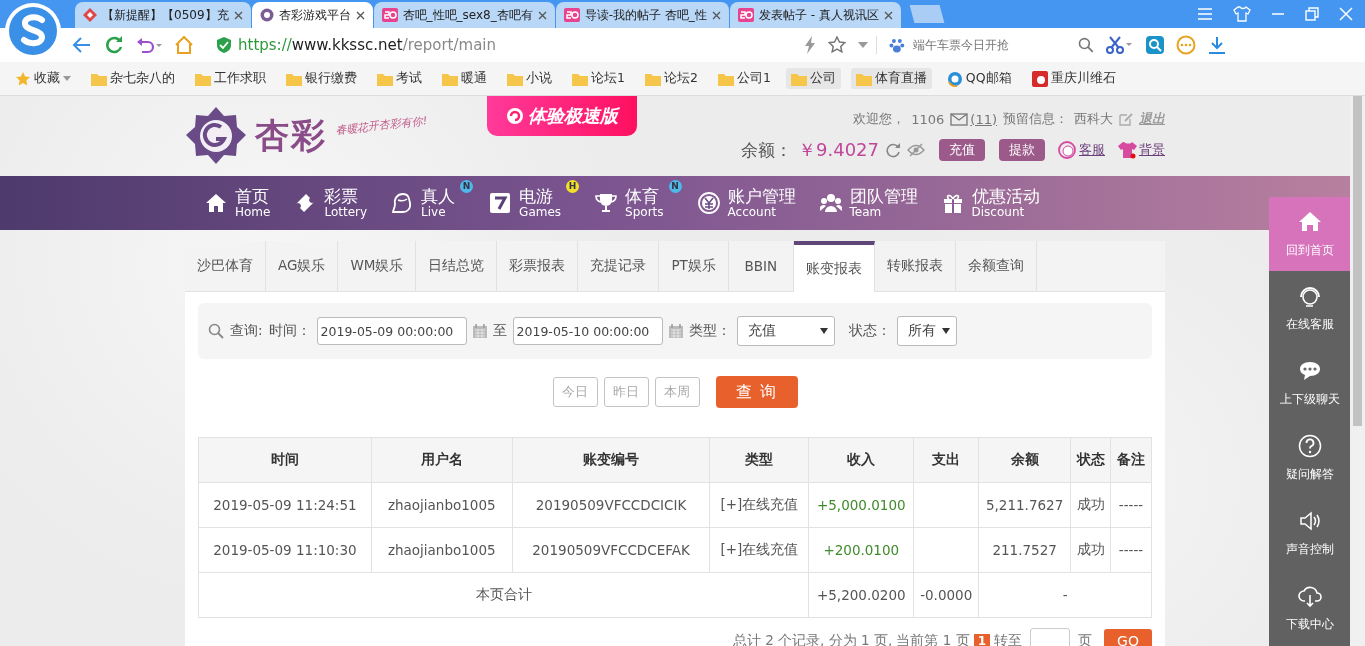 The image size is (1365, 646). Describe the element at coordinates (479, 331) in the screenshot. I see `calendar-icon` at that location.